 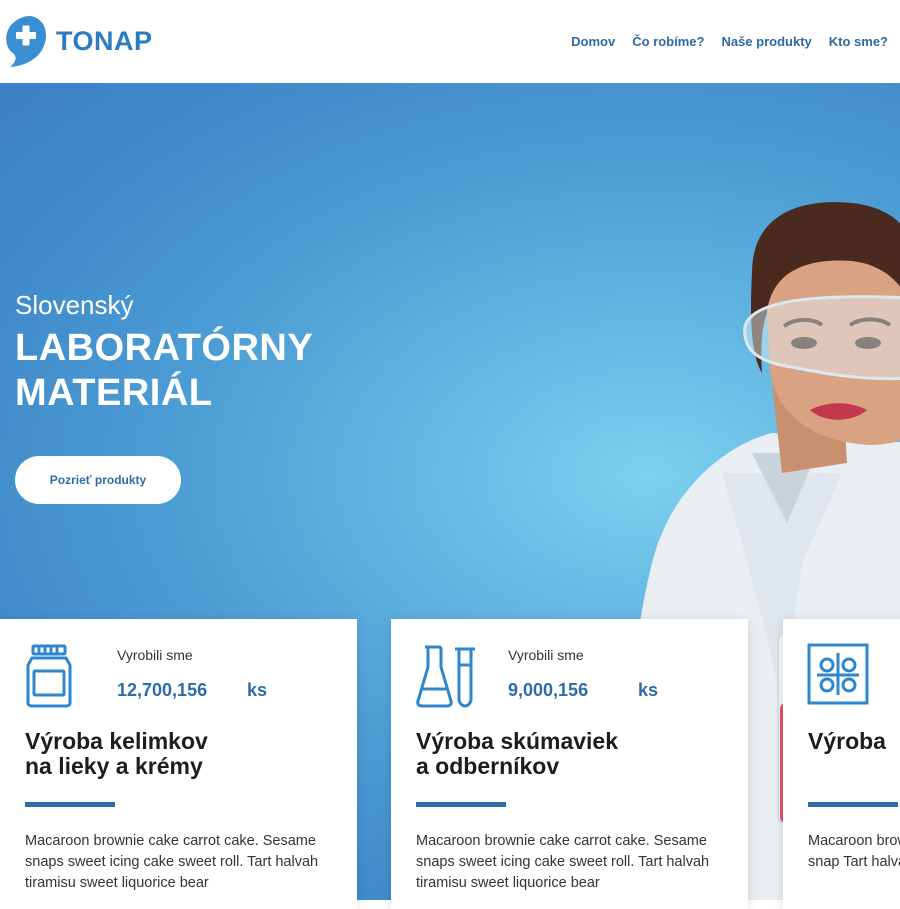 What do you see at coordinates (114, 393) in the screenshot?
I see `hero-title-line-2: MATERIÁL` at bounding box center [114, 393].